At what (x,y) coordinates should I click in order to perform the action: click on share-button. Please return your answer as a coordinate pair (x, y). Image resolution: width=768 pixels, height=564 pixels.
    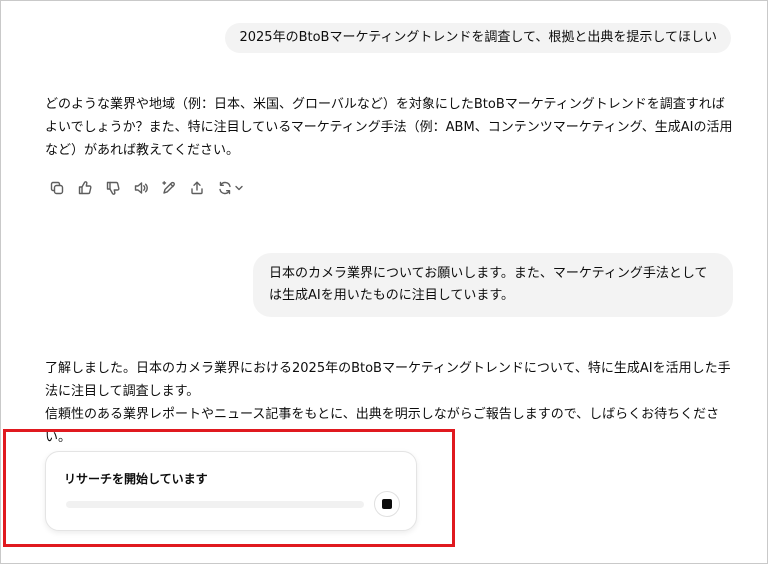
    Looking at the image, I should click on (197, 188).